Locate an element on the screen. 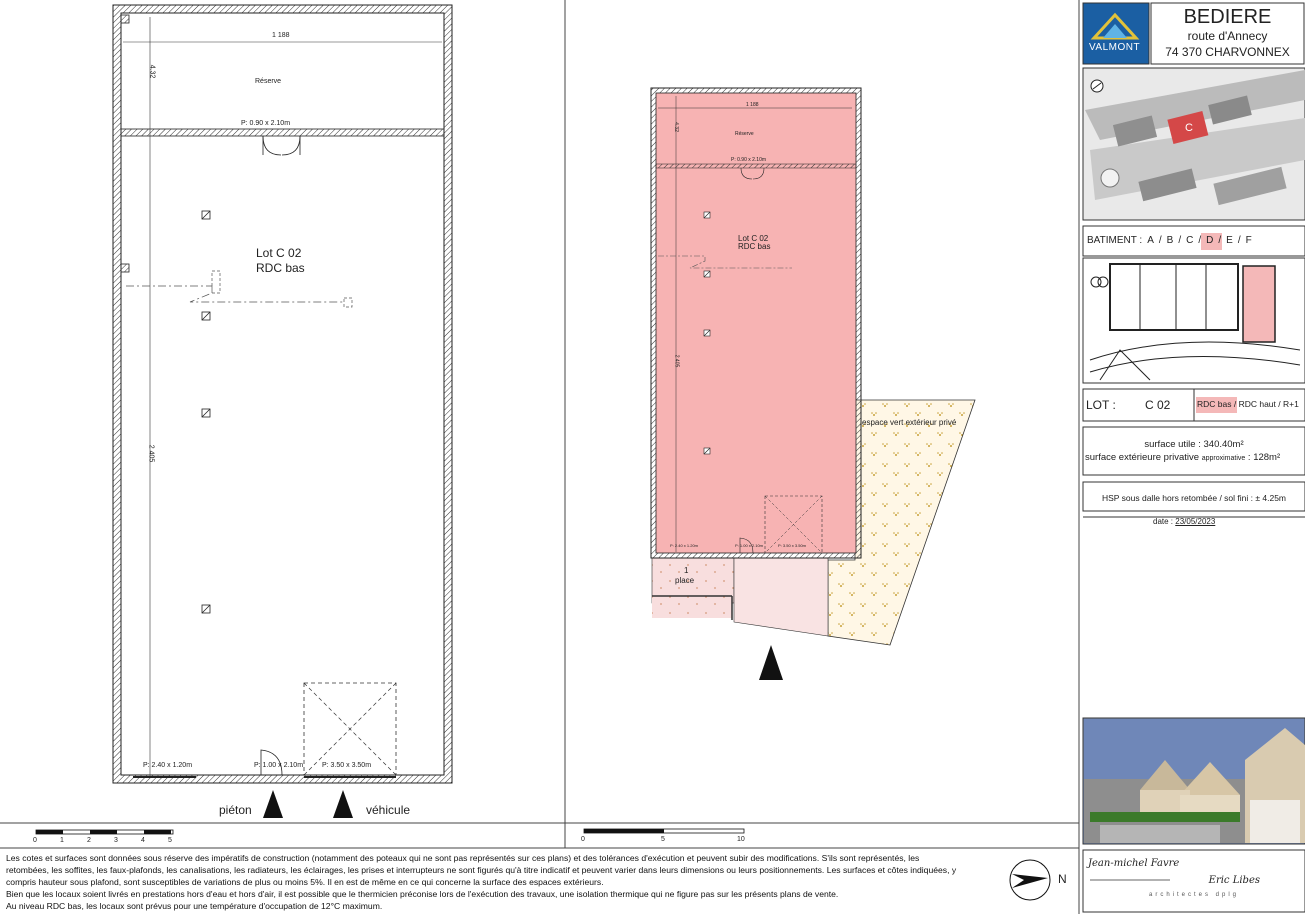 This screenshot has height=914, width=1305. right-door-bottom-right: P: 3.50 x 3.50m is located at coordinates (792, 545).